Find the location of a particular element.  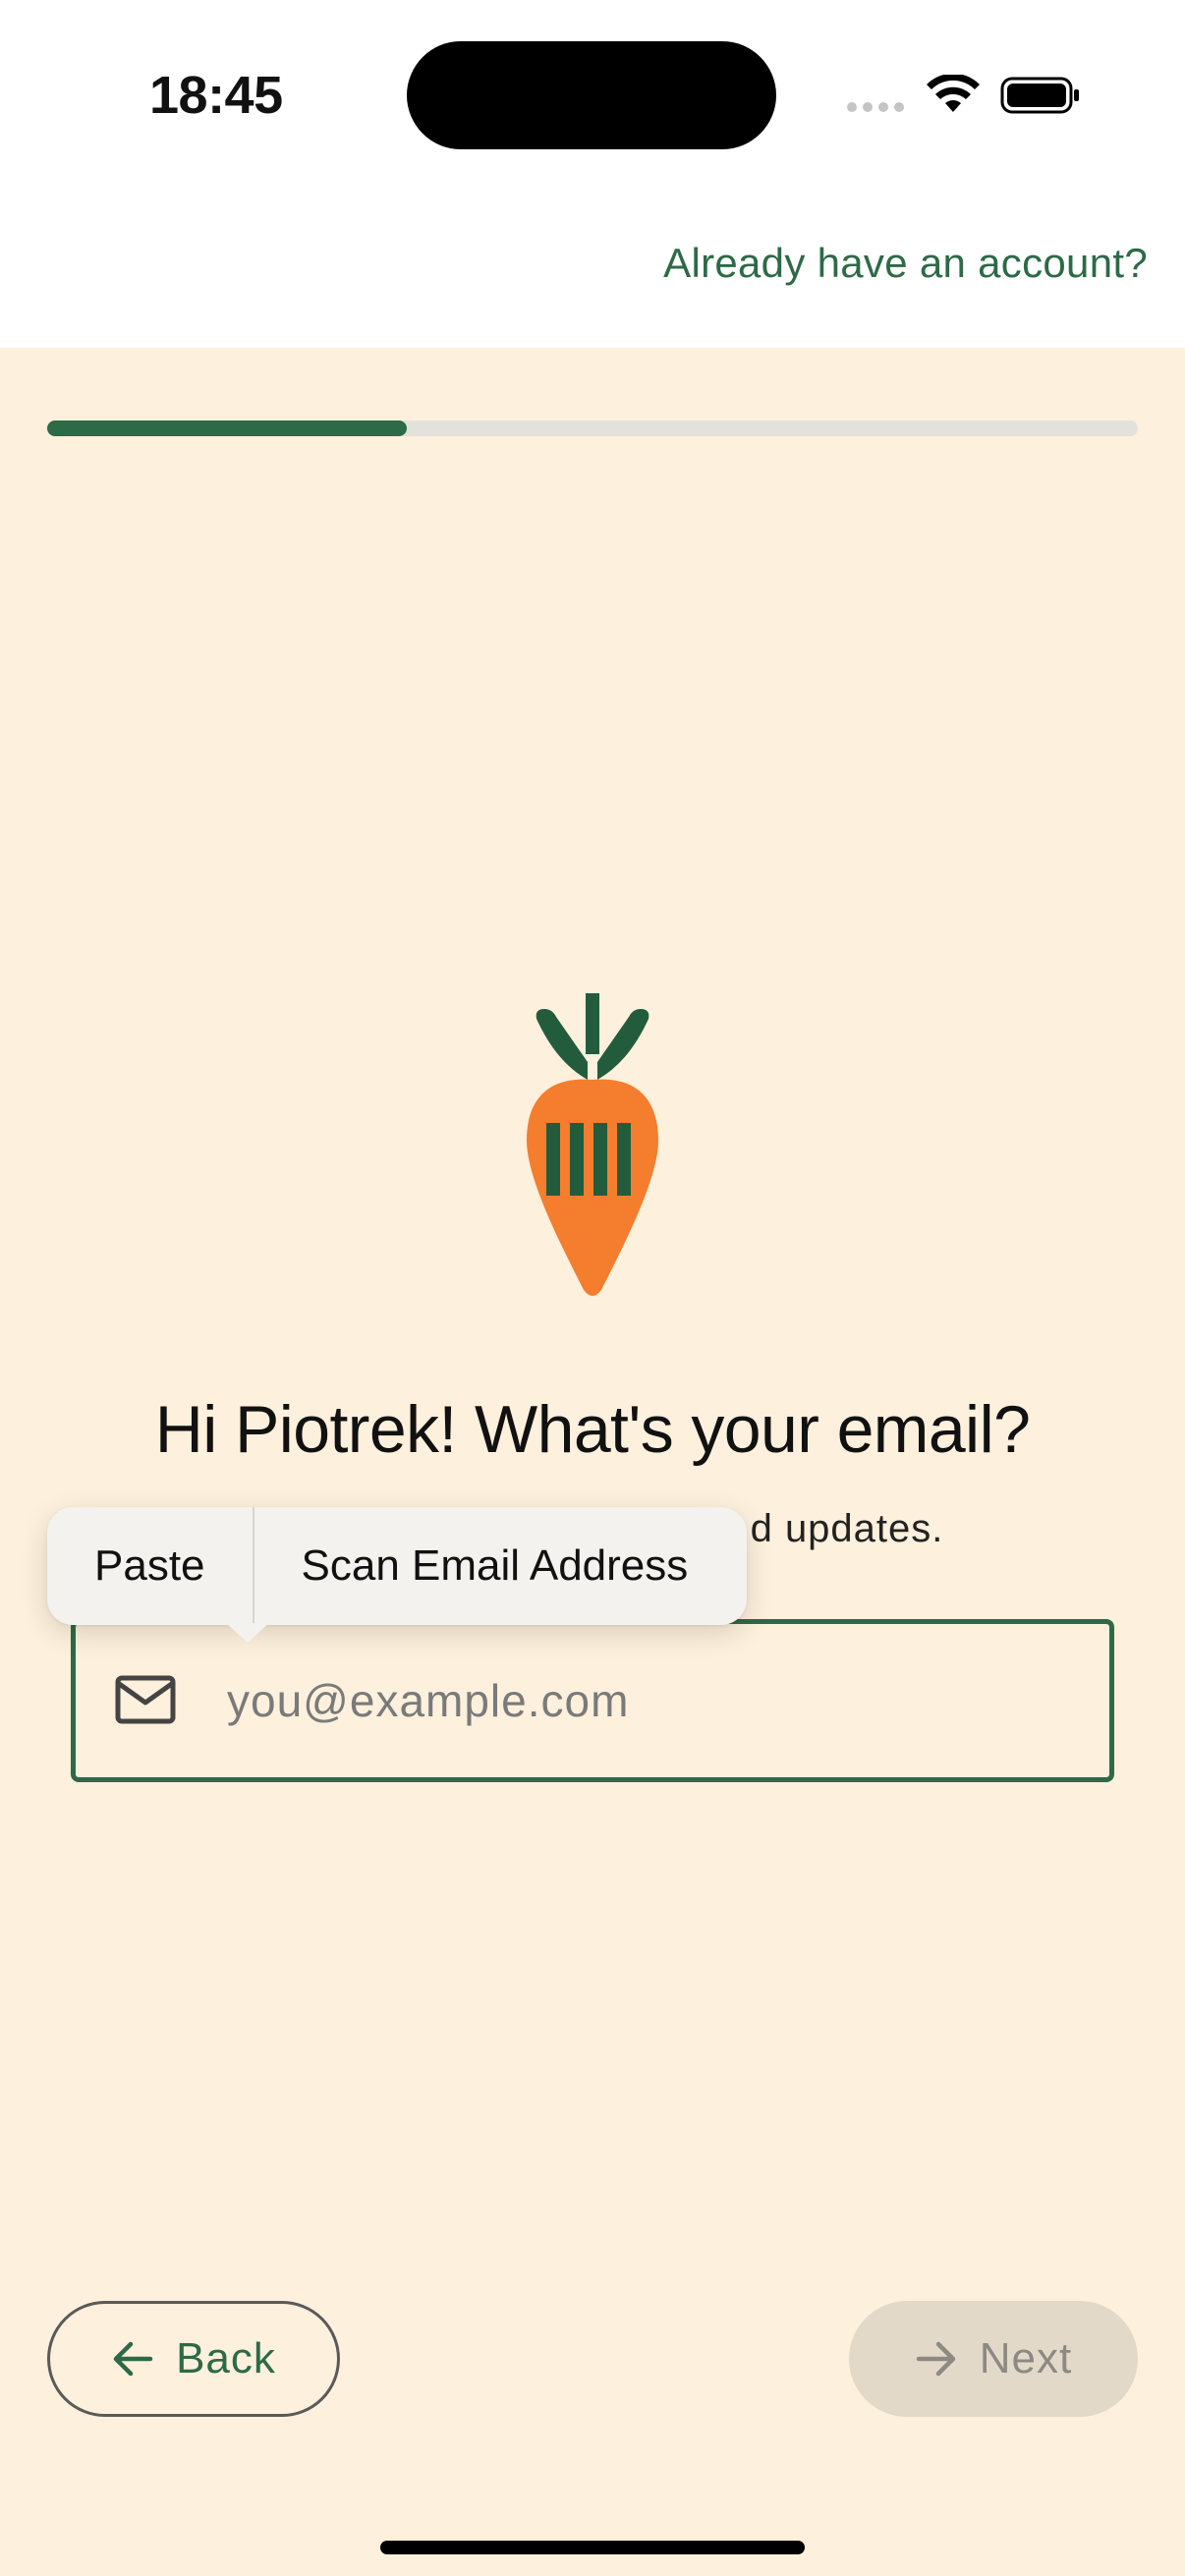

back-button-label: Back is located at coordinates (226, 2358).